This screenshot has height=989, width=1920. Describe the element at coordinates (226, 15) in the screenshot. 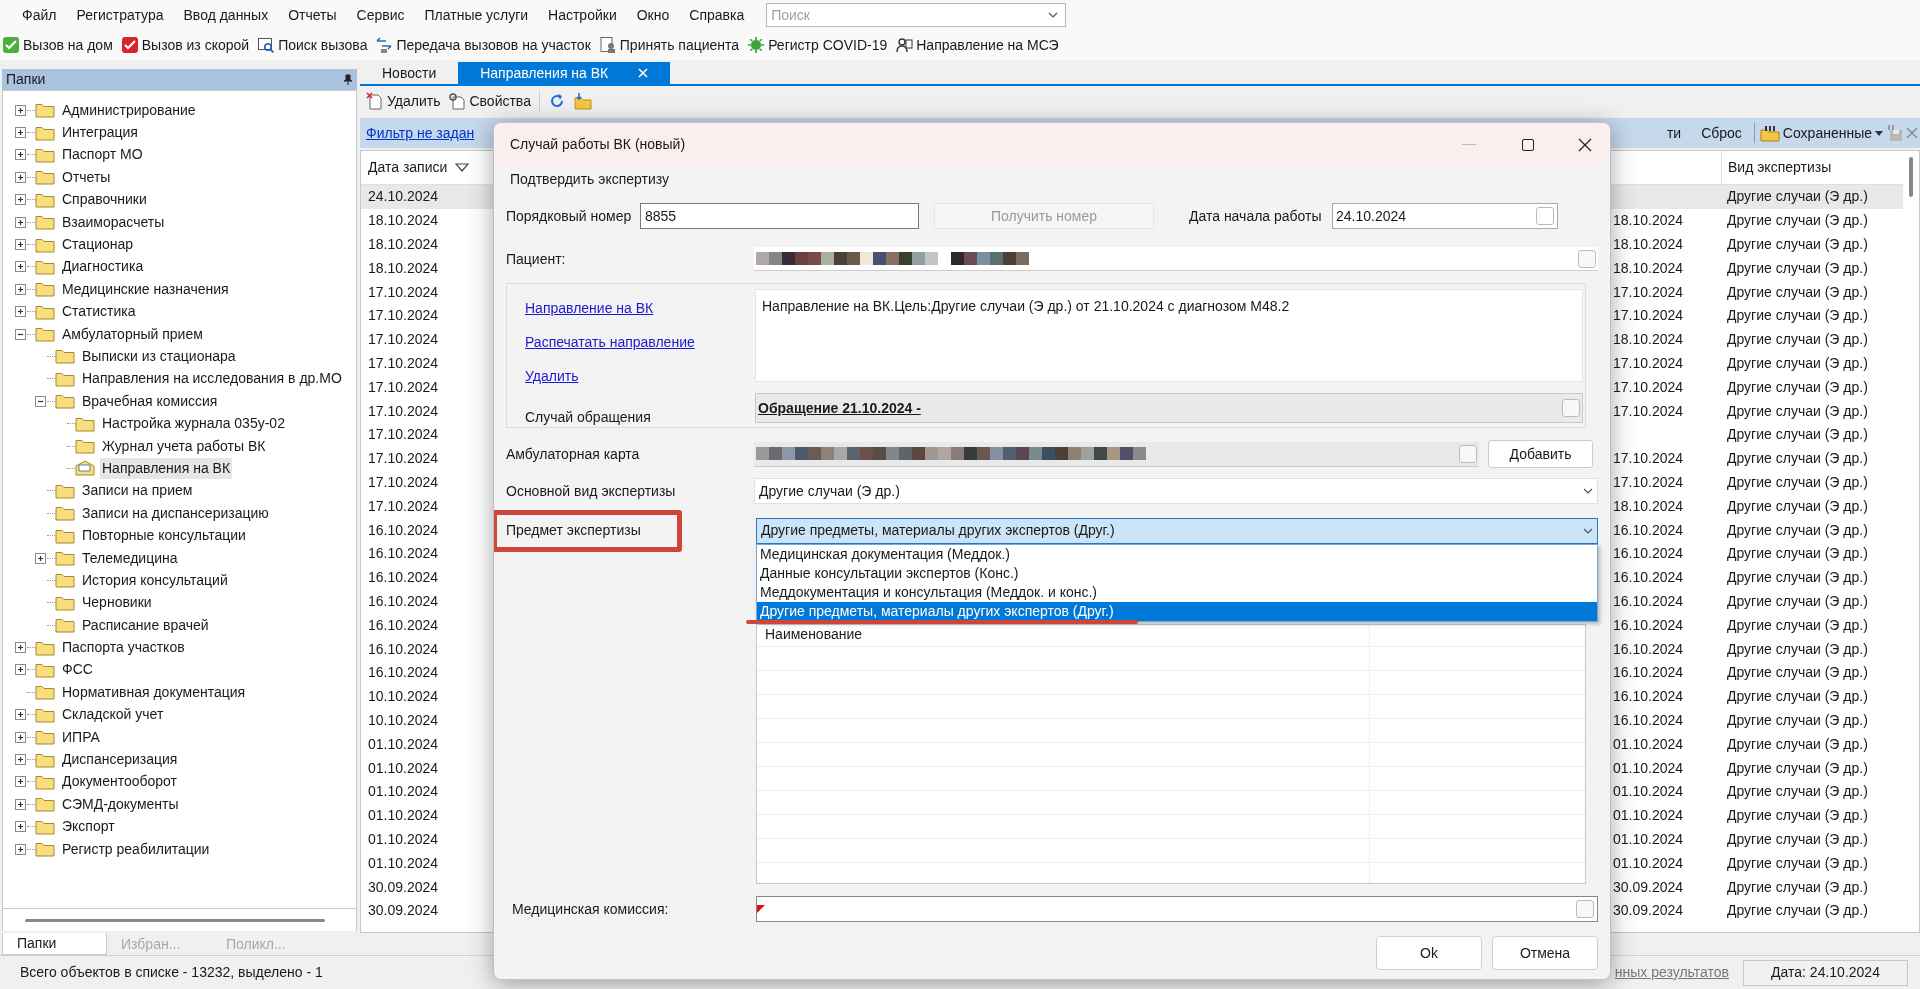

I see `menu-item: Ввод данных` at that location.